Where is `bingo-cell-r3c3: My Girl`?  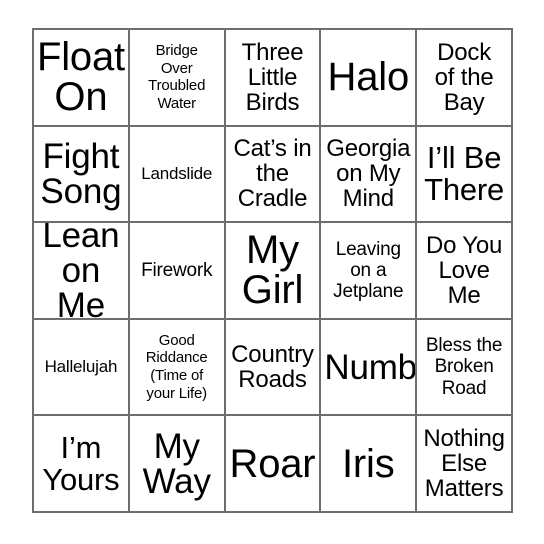 bingo-cell-r3c3: My Girl is located at coordinates (273, 271).